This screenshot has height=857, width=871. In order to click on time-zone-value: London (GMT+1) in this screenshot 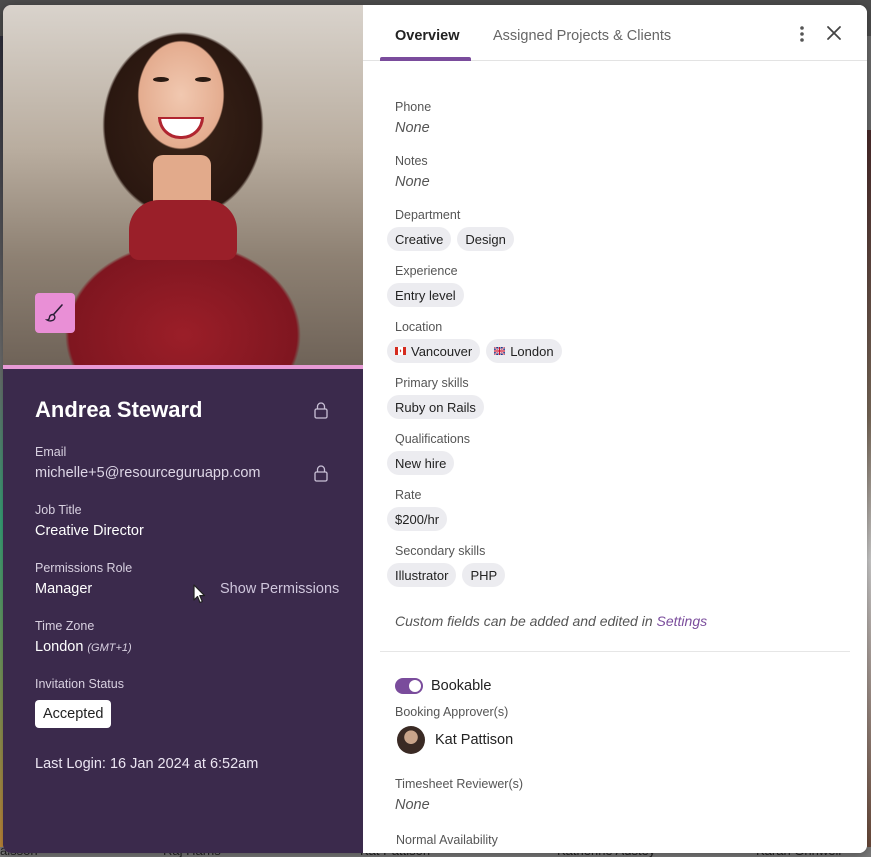, I will do `click(83, 647)`.